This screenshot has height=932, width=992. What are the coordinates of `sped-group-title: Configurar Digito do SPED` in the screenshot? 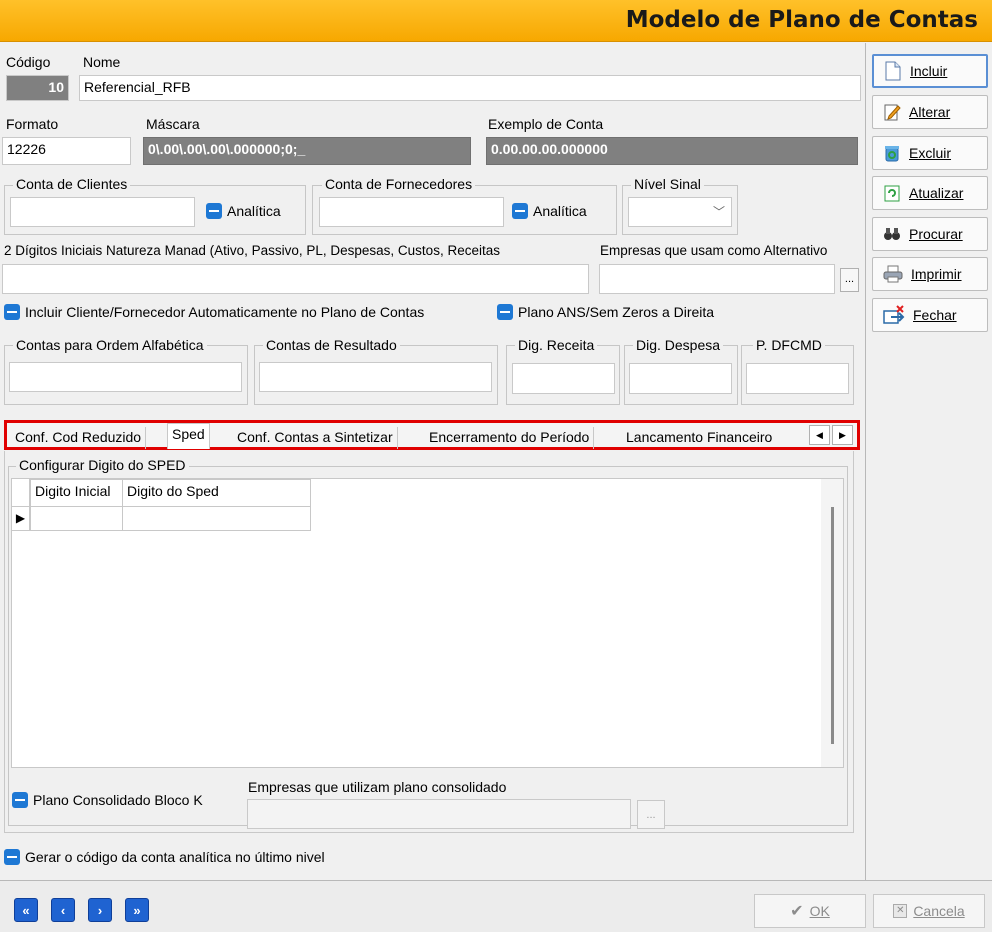 It's located at (102, 465).